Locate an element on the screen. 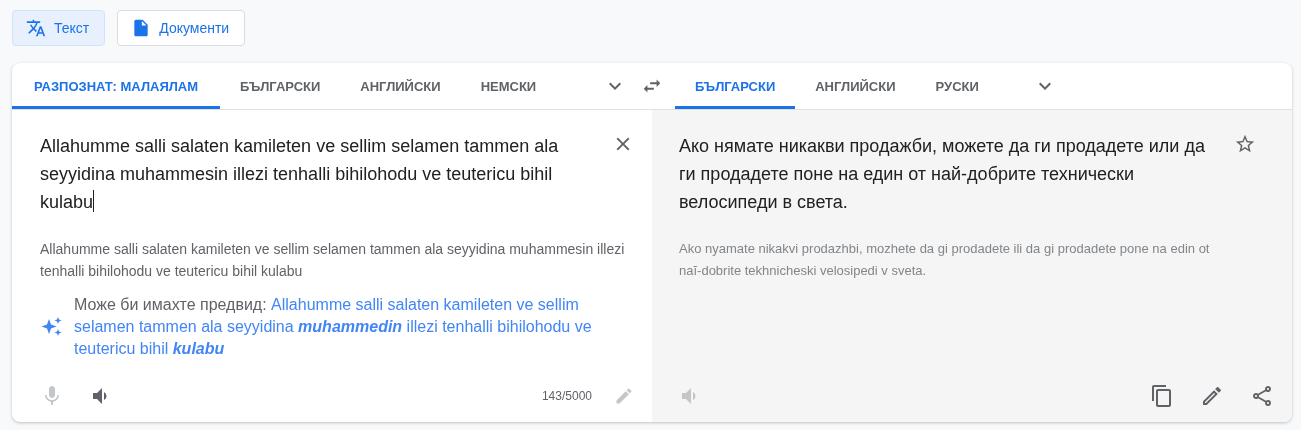  source-language-tab: НЕМСКИ is located at coordinates (508, 87).